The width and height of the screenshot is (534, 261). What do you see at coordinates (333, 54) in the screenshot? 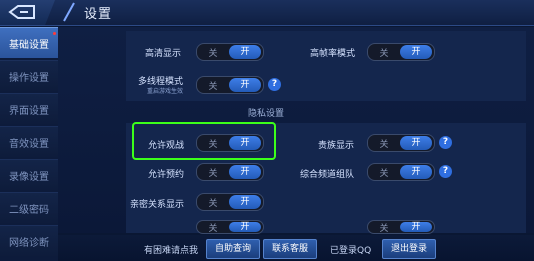
I see `high-framerate-label: 高帧率模式` at bounding box center [333, 54].